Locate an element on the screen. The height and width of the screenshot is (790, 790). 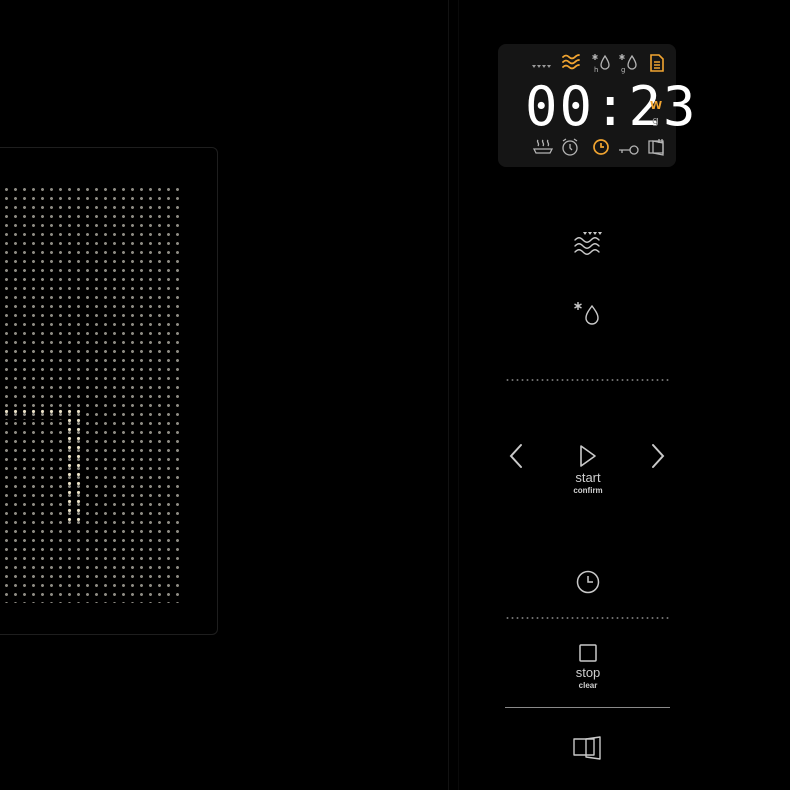
clock-button-icon is located at coordinates (588, 584).